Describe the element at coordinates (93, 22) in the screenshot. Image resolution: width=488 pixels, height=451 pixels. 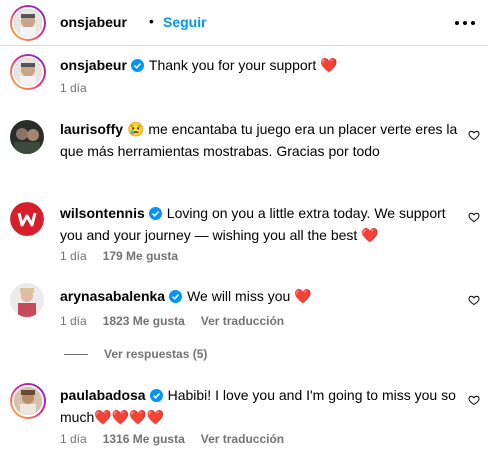
I see `author-username: onsjabeur` at that location.